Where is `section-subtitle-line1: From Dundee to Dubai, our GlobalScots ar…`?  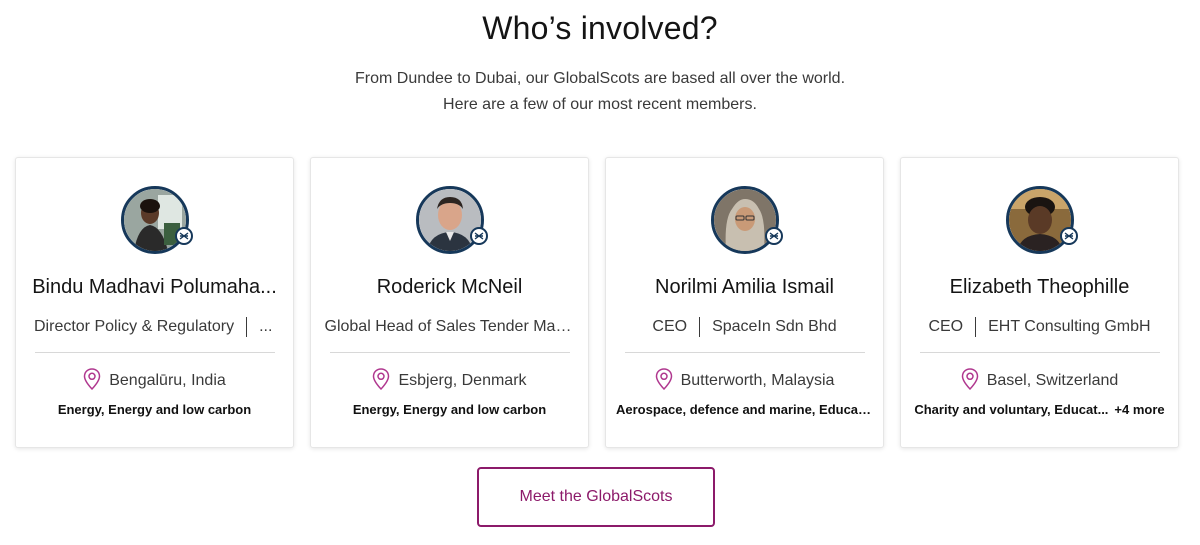 section-subtitle-line1: From Dundee to Dubai, our GlobalScots ar… is located at coordinates (600, 78).